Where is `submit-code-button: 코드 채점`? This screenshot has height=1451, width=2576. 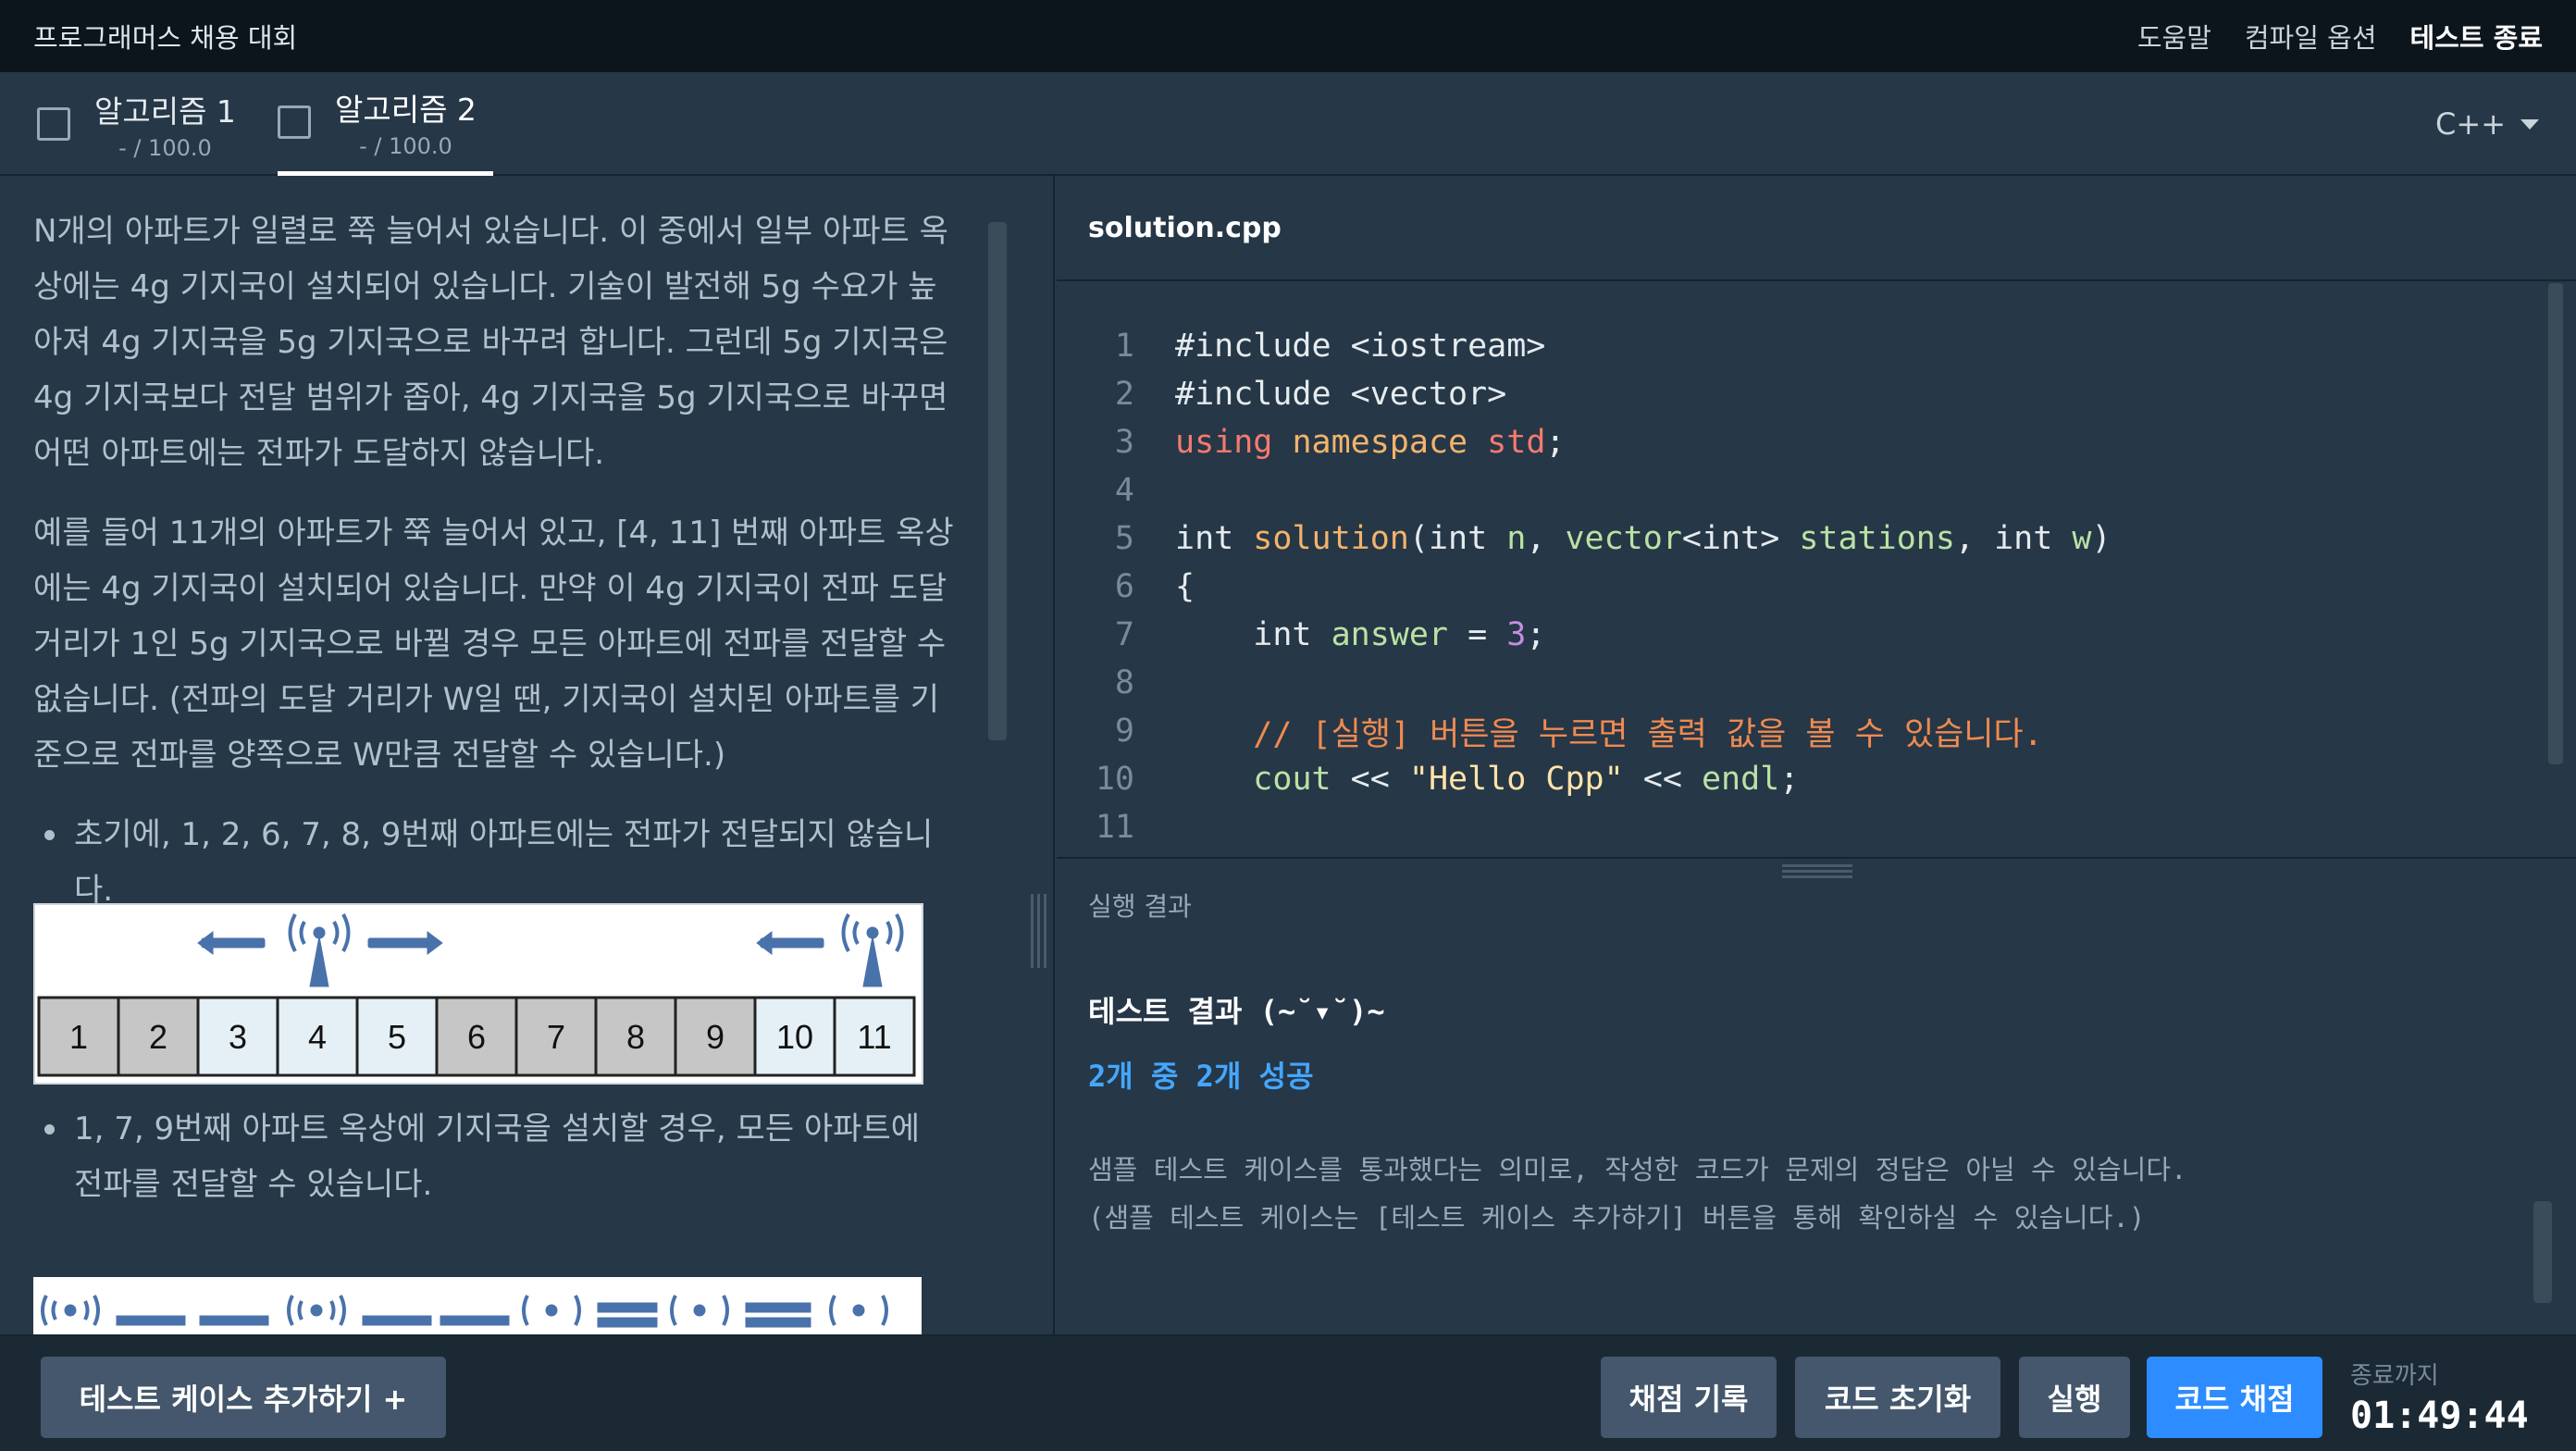 submit-code-button: 코드 채점 is located at coordinates (2234, 1397).